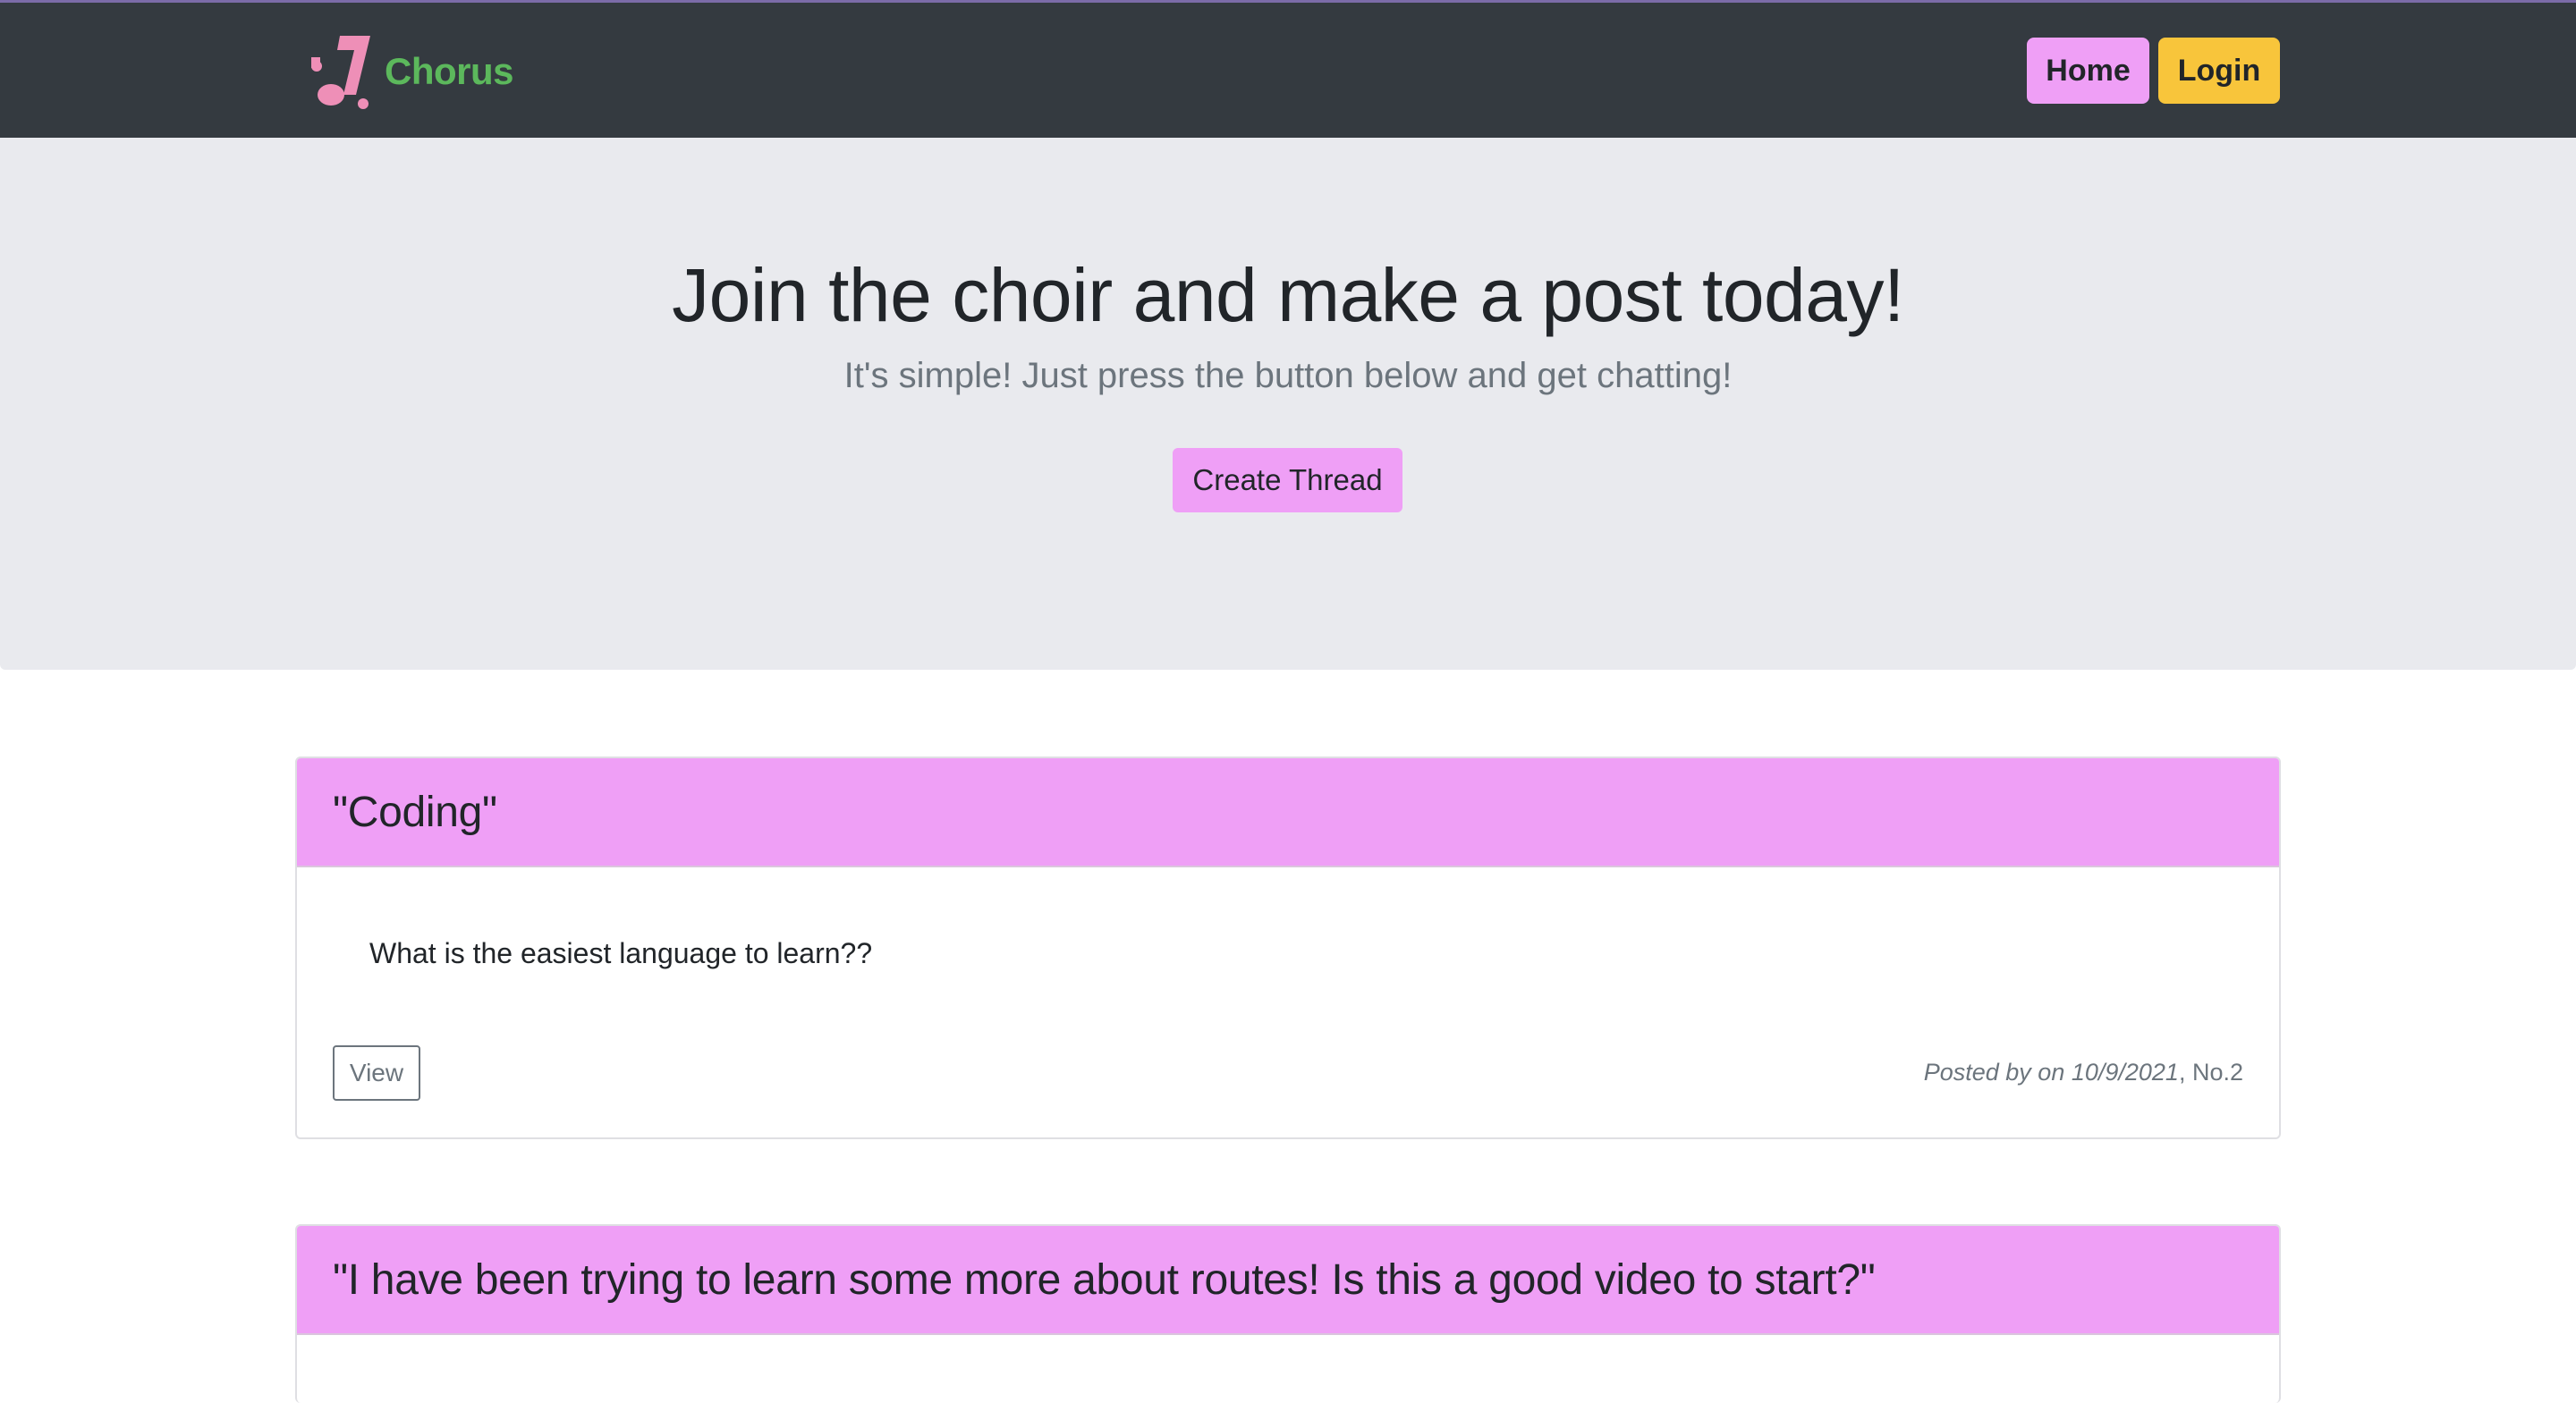 The image size is (2576, 1403). Describe the element at coordinates (2051, 1072) in the screenshot. I see `thread-posted-info: Posted by on 10/9/2021` at that location.